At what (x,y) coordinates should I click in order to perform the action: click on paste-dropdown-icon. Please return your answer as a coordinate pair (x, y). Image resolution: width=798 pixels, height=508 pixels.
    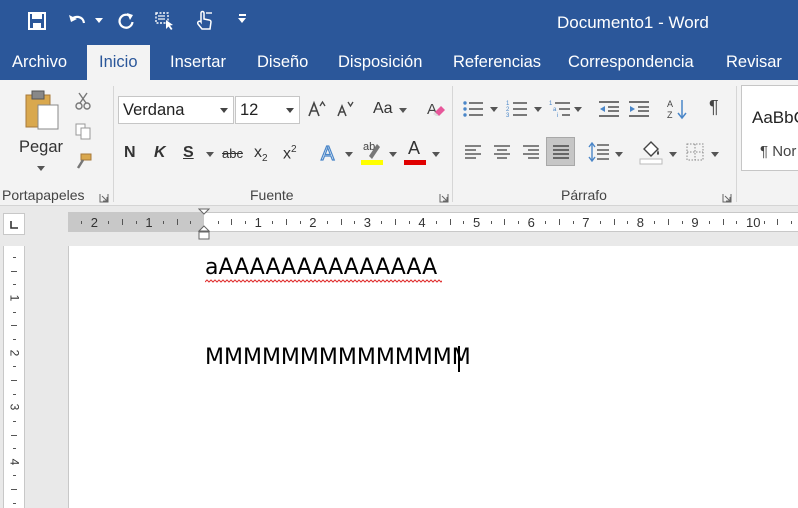
    Looking at the image, I should click on (41, 168).